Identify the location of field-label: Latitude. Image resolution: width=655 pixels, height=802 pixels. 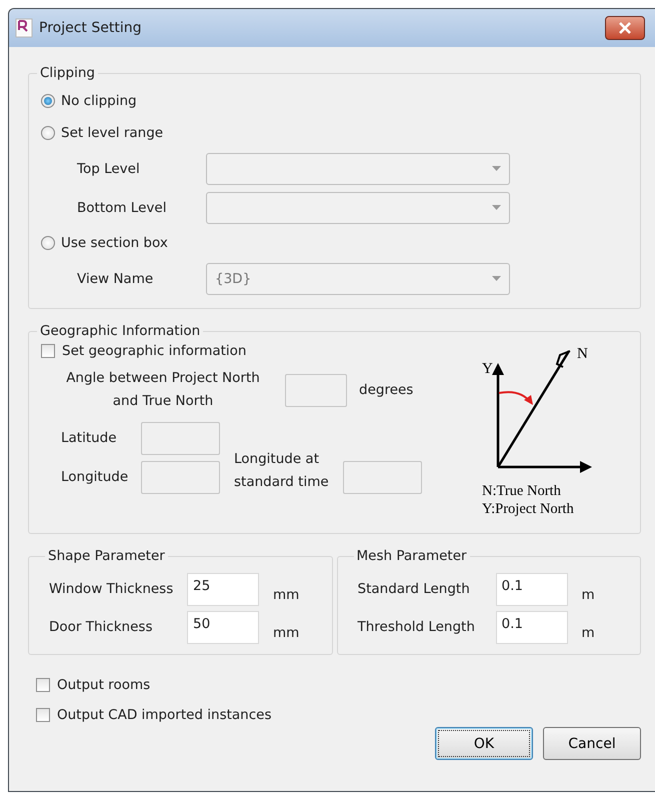
(89, 438).